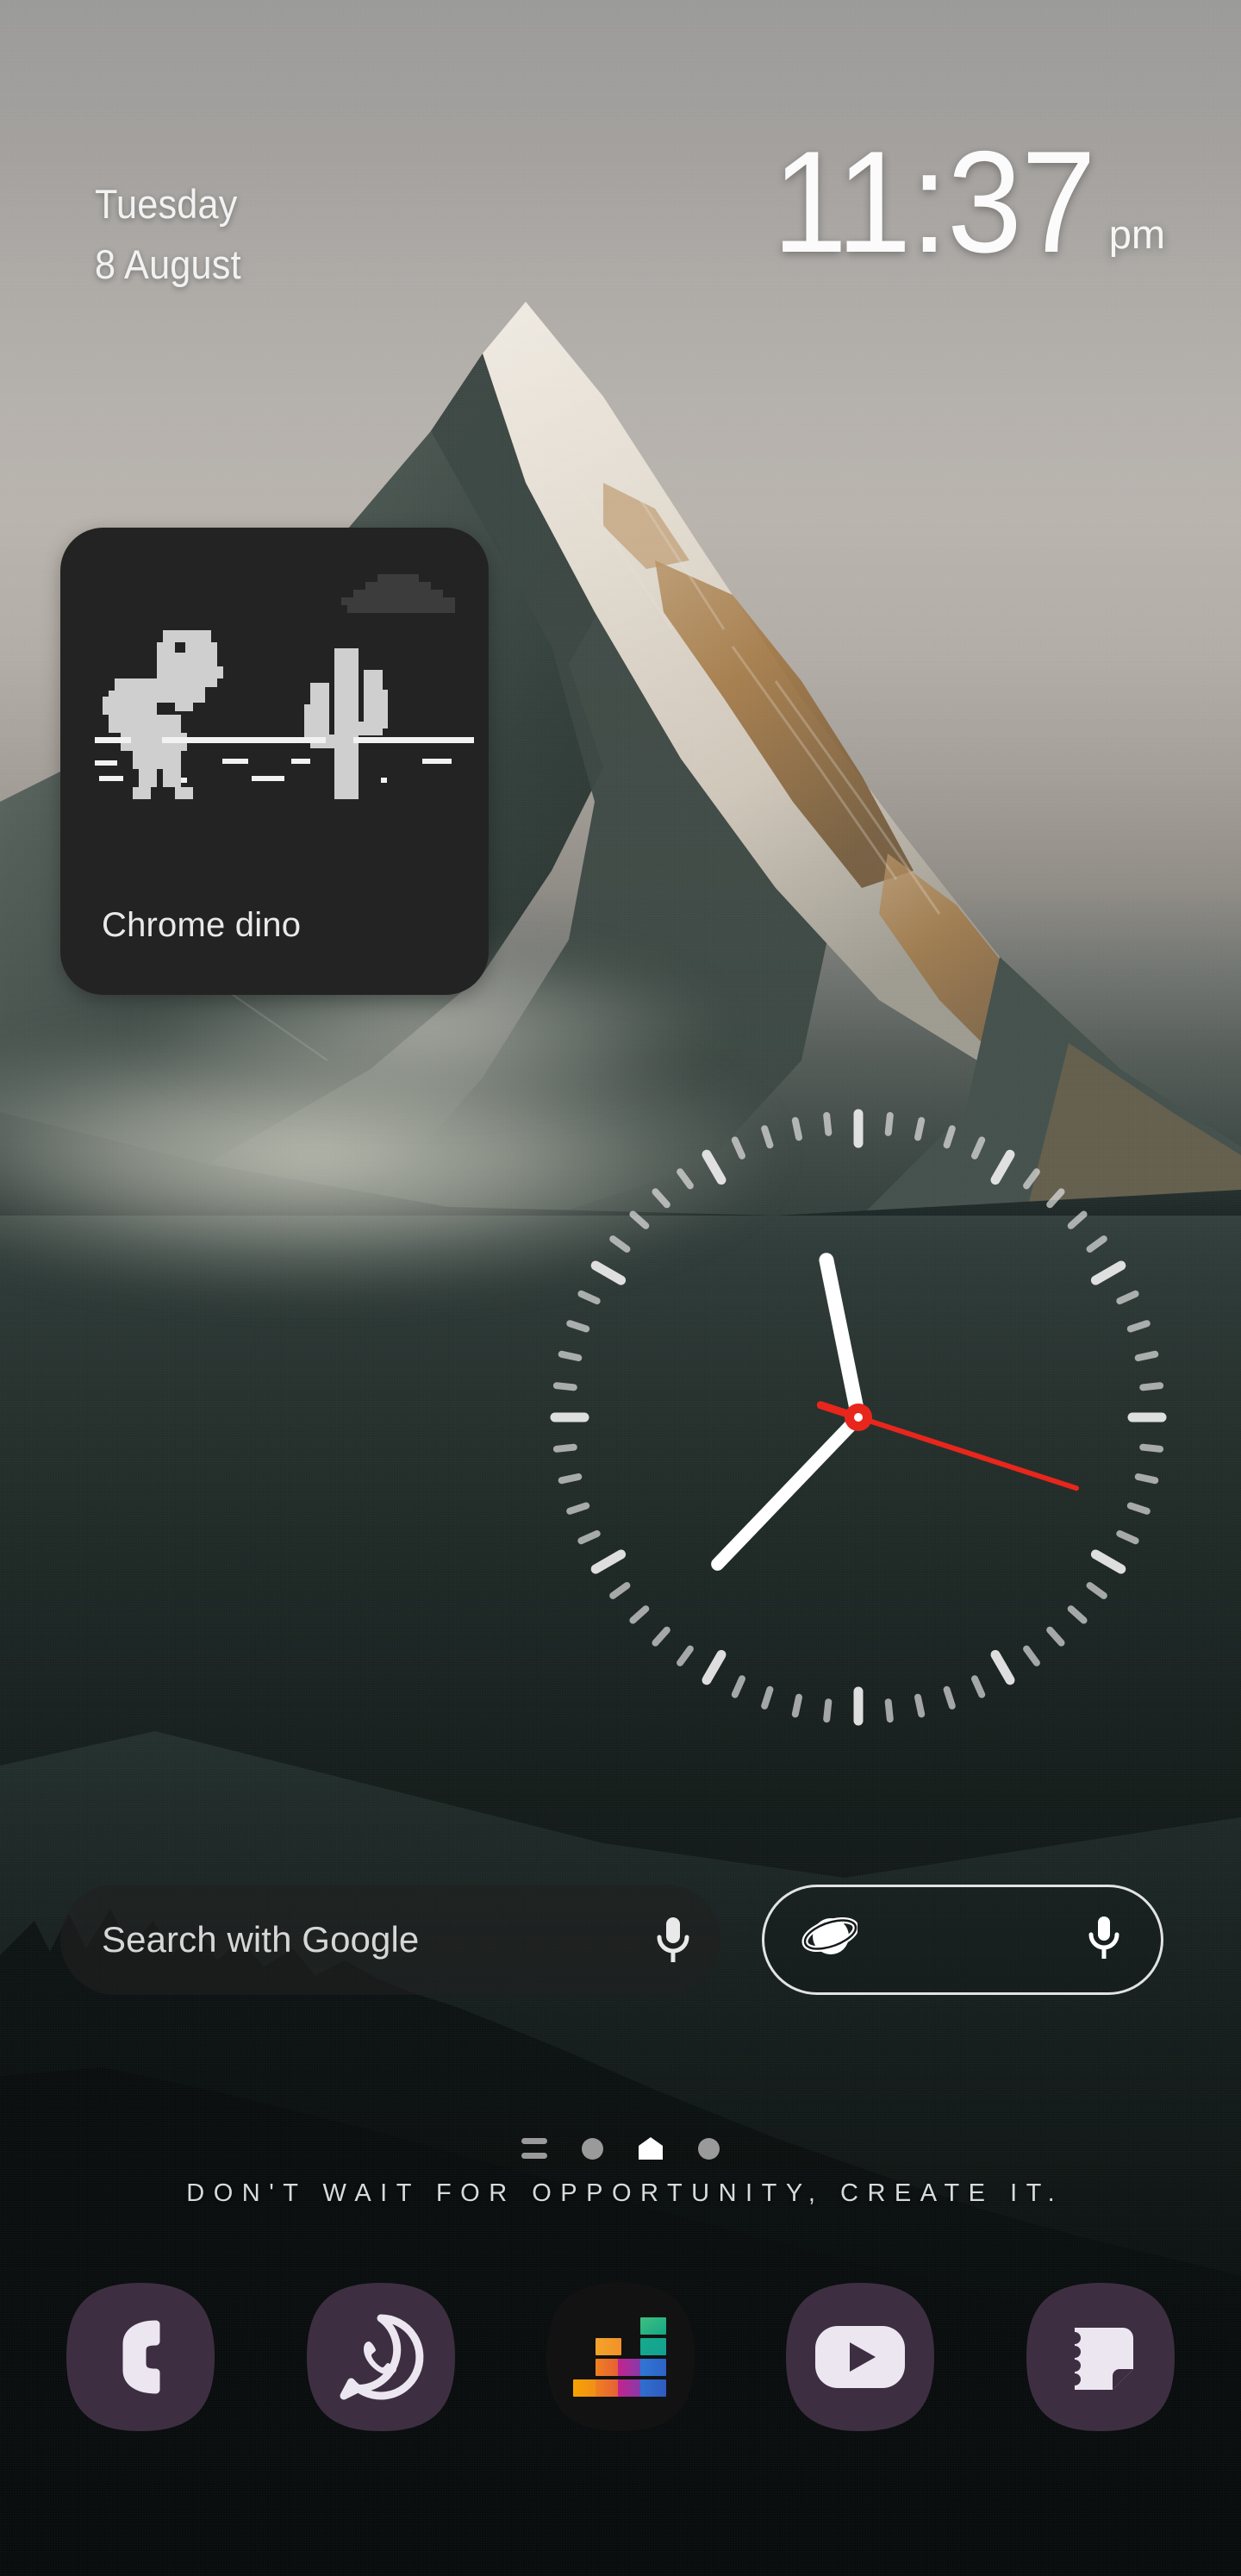 The height and width of the screenshot is (2576, 1241). Describe the element at coordinates (963, 1940) in the screenshot. I see `browser-search-bar` at that location.